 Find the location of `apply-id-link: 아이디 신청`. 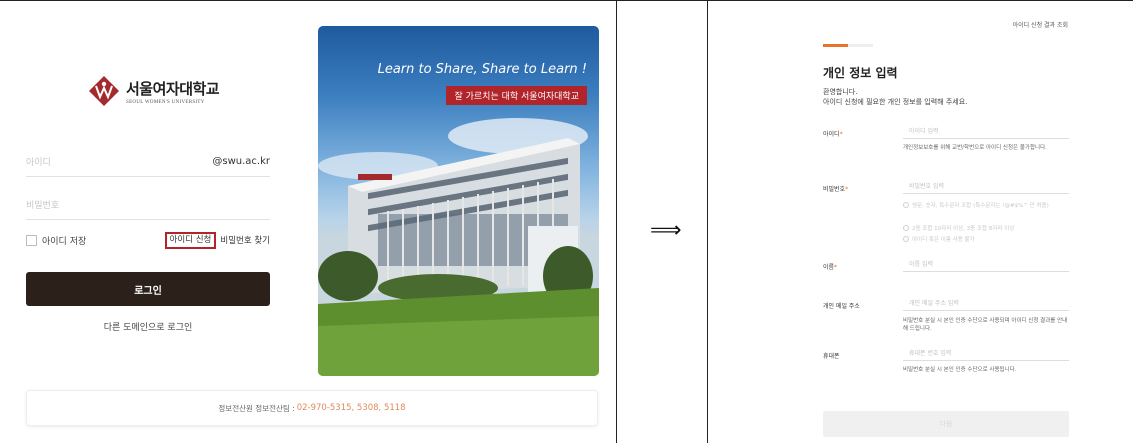

apply-id-link: 아이디 신청 is located at coordinates (190, 240).